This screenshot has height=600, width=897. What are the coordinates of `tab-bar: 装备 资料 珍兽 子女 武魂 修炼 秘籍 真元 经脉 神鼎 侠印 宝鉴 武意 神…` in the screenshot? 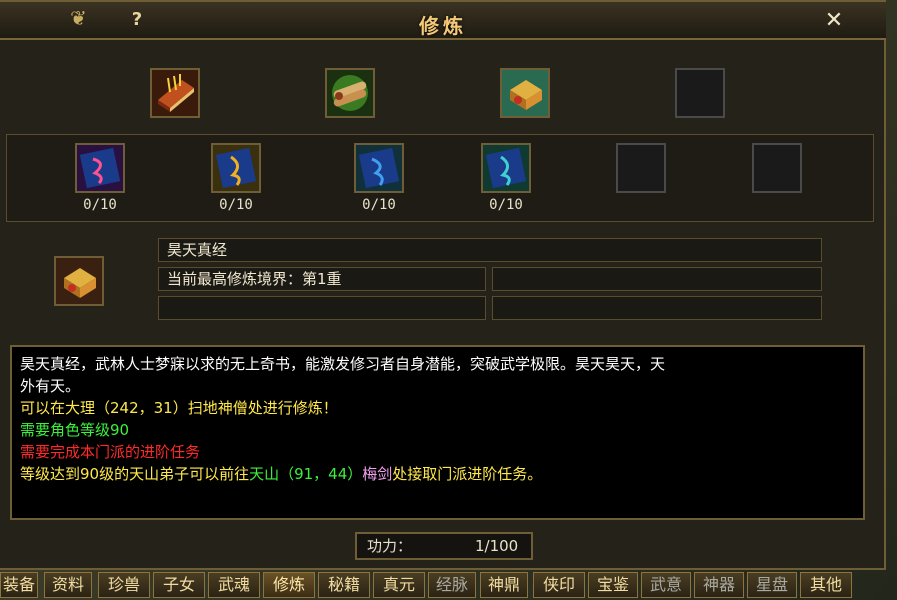 It's located at (448, 585).